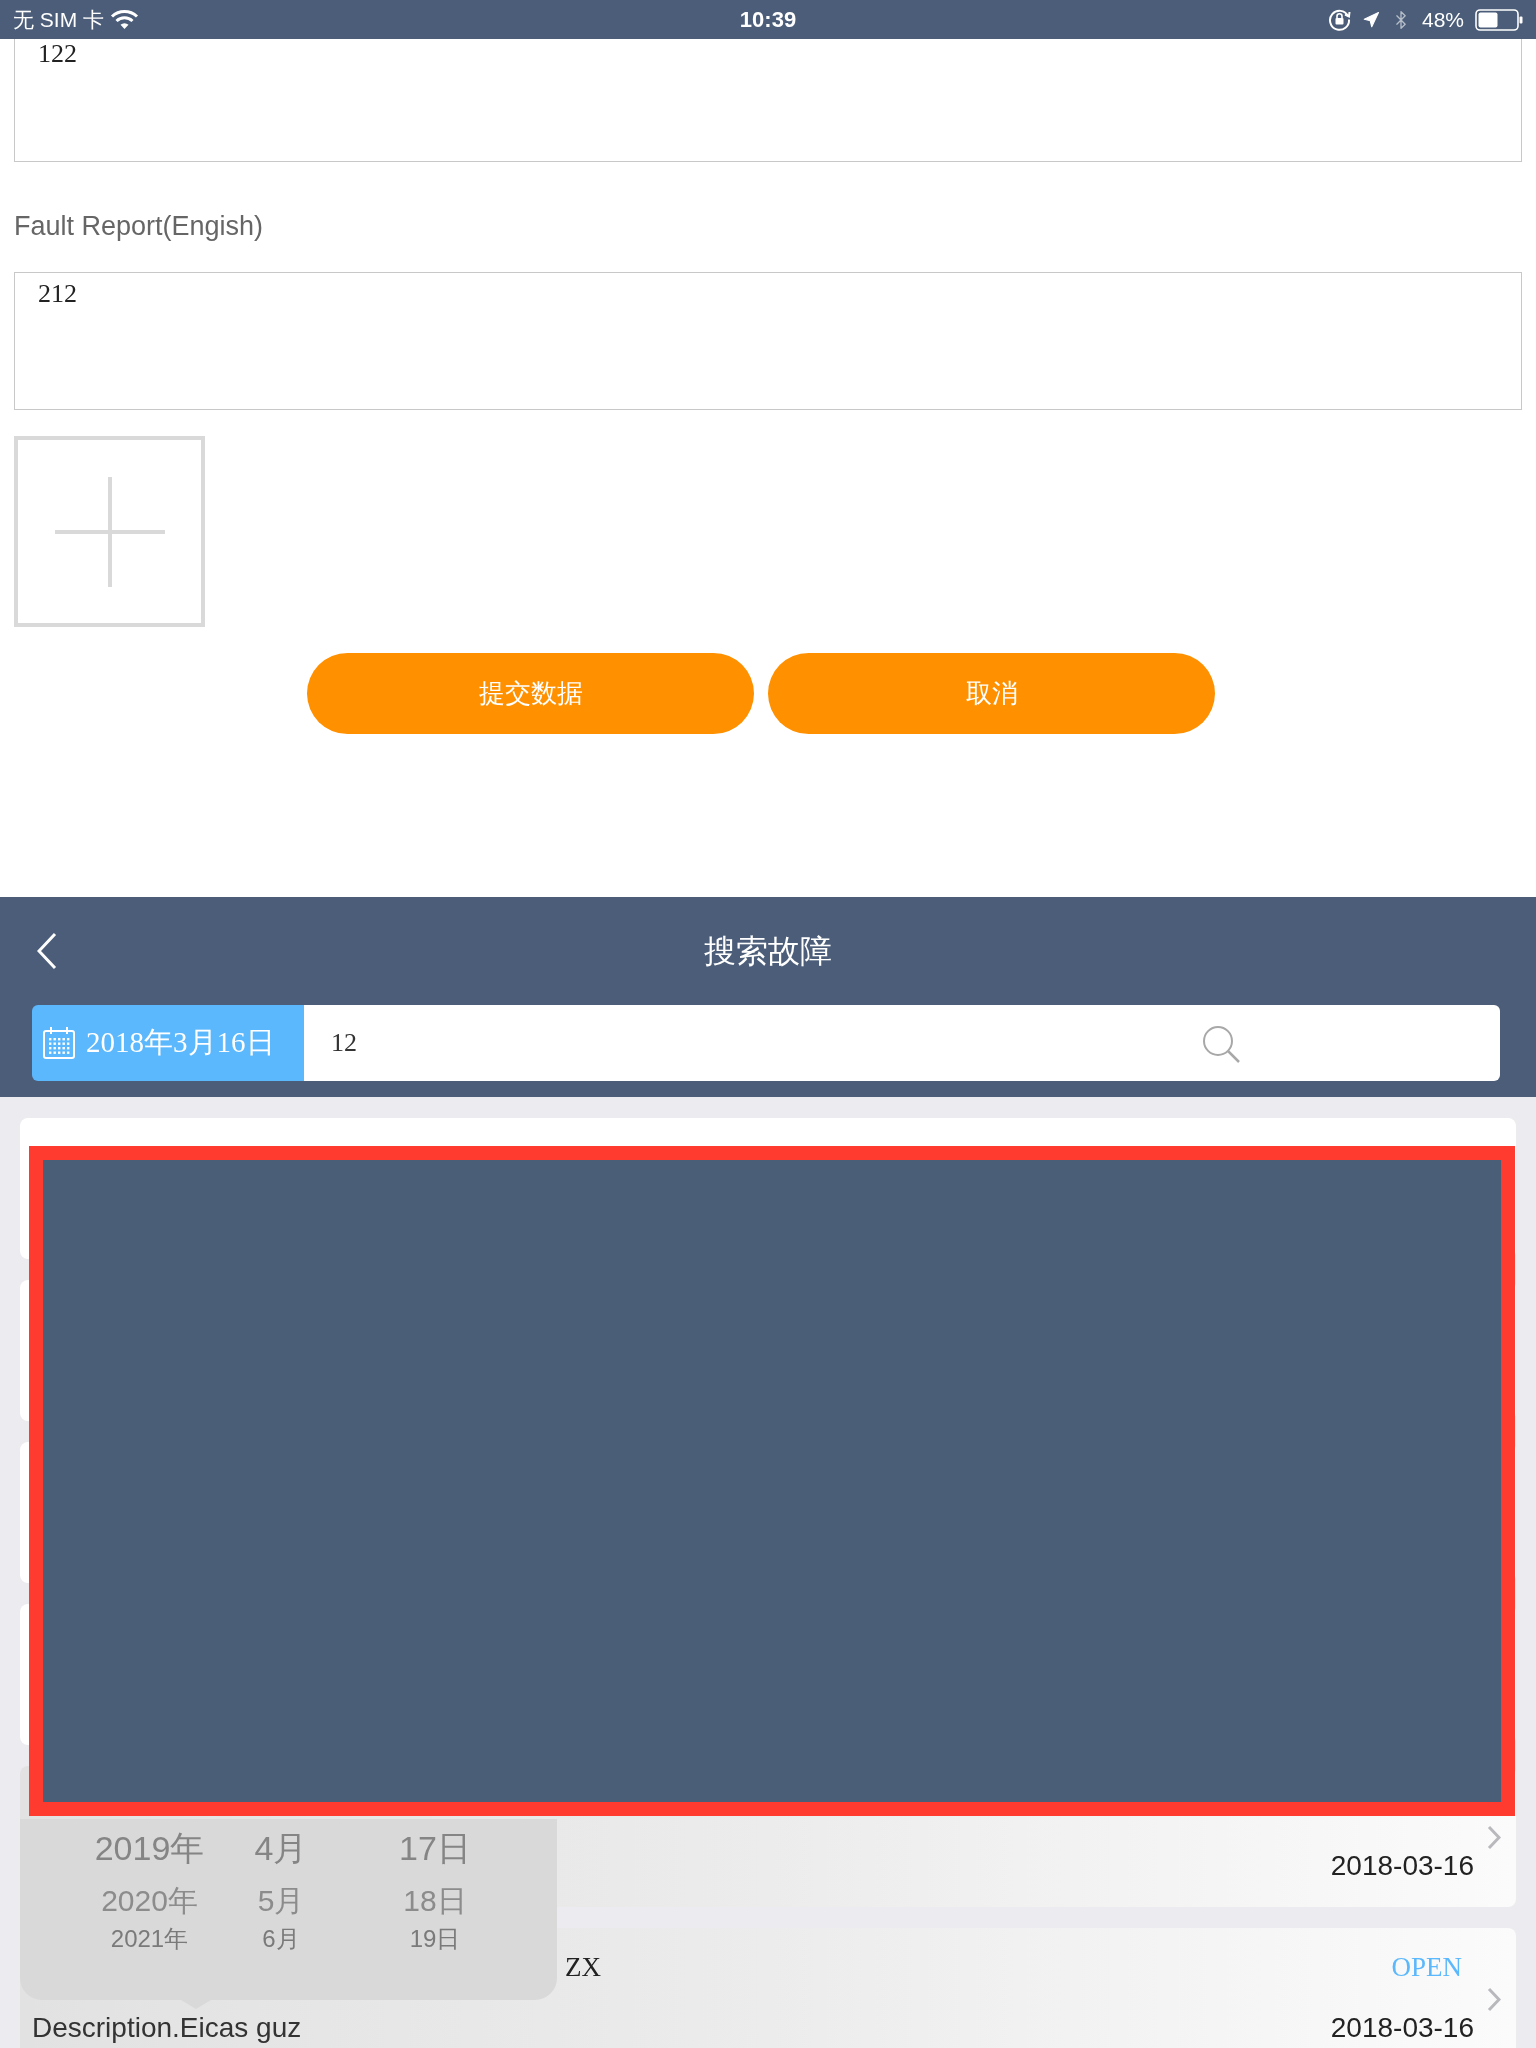 This screenshot has height=2048, width=1536. Describe the element at coordinates (530, 693) in the screenshot. I see `submit-button: 提交数据` at that location.